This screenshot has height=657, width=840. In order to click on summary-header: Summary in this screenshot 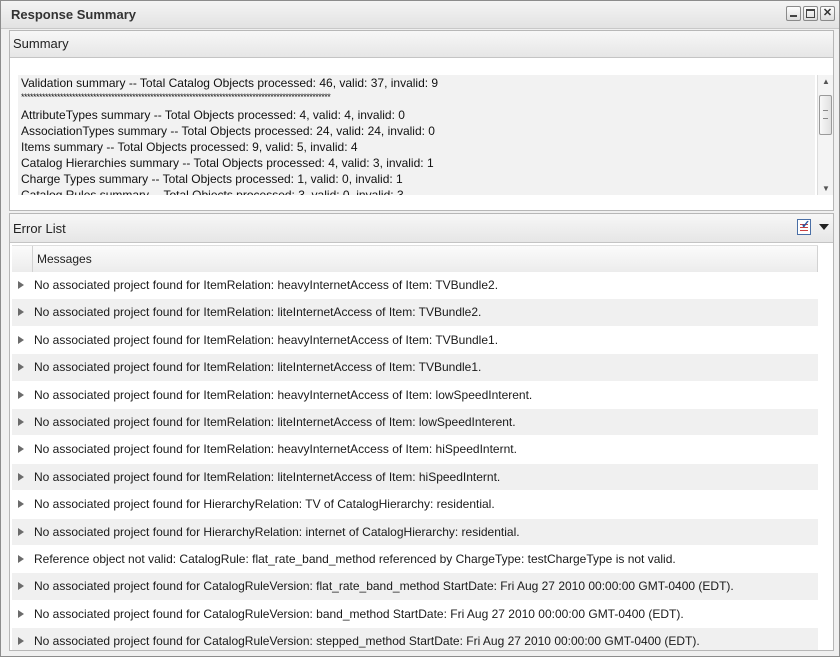, I will do `click(421, 44)`.